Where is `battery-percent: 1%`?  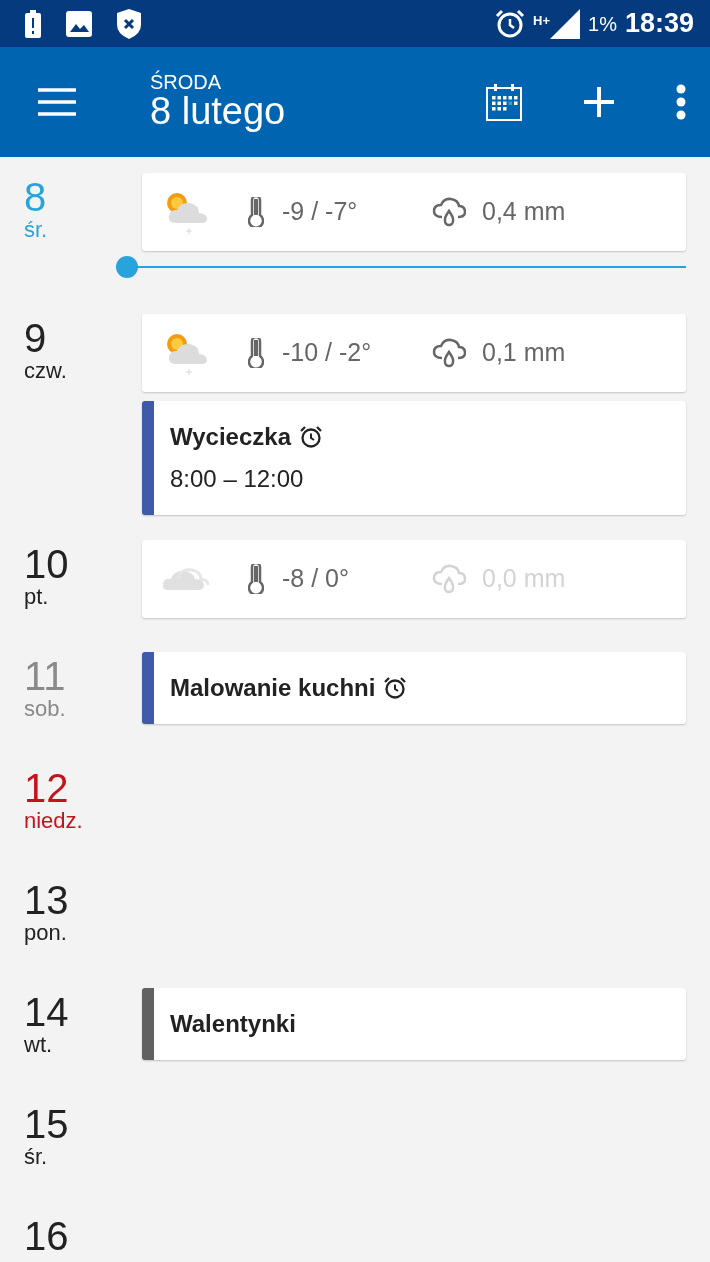
battery-percent: 1% is located at coordinates (602, 24).